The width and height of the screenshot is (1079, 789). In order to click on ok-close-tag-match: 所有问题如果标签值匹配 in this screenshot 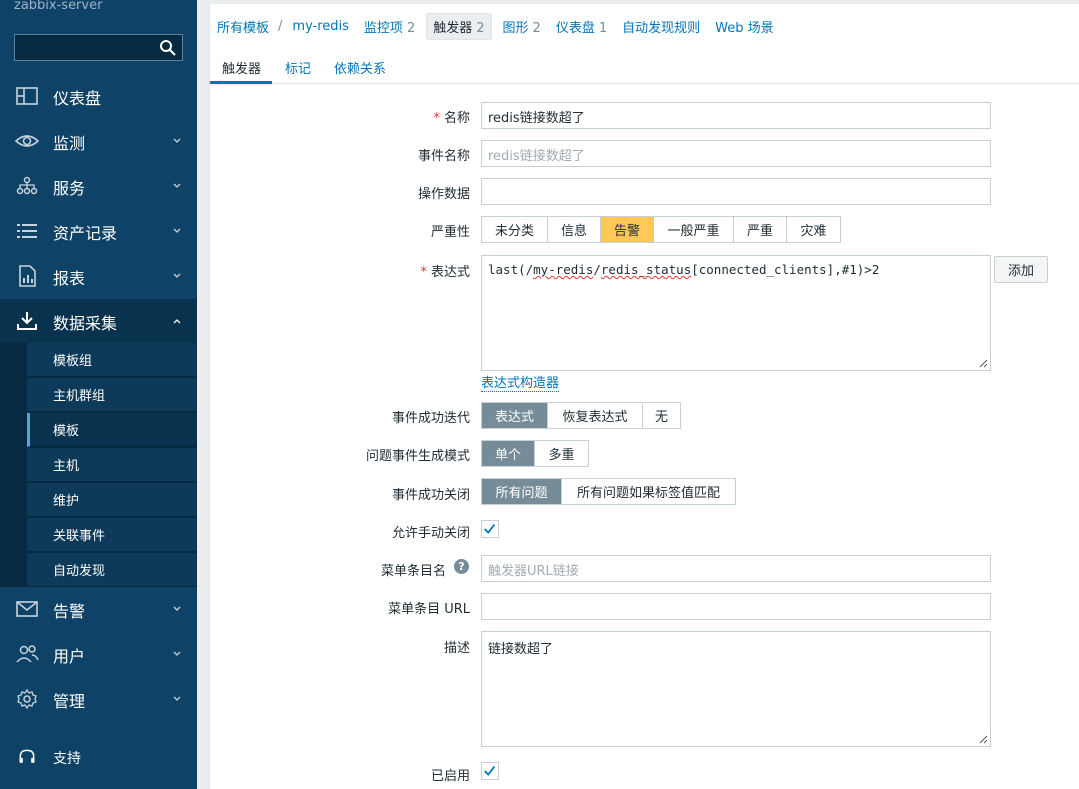, I will do `click(648, 491)`.